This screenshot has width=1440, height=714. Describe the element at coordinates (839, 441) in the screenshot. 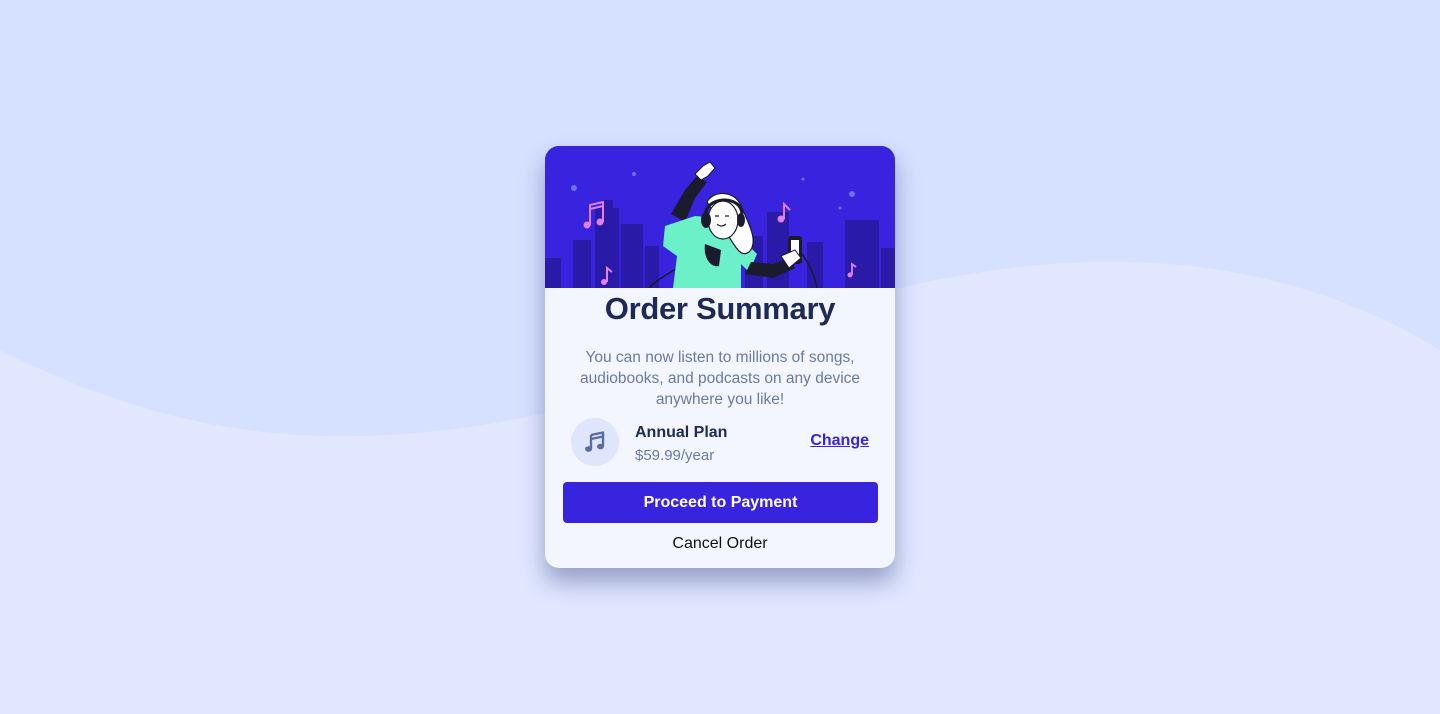

I see `change-plan-link: Change` at that location.